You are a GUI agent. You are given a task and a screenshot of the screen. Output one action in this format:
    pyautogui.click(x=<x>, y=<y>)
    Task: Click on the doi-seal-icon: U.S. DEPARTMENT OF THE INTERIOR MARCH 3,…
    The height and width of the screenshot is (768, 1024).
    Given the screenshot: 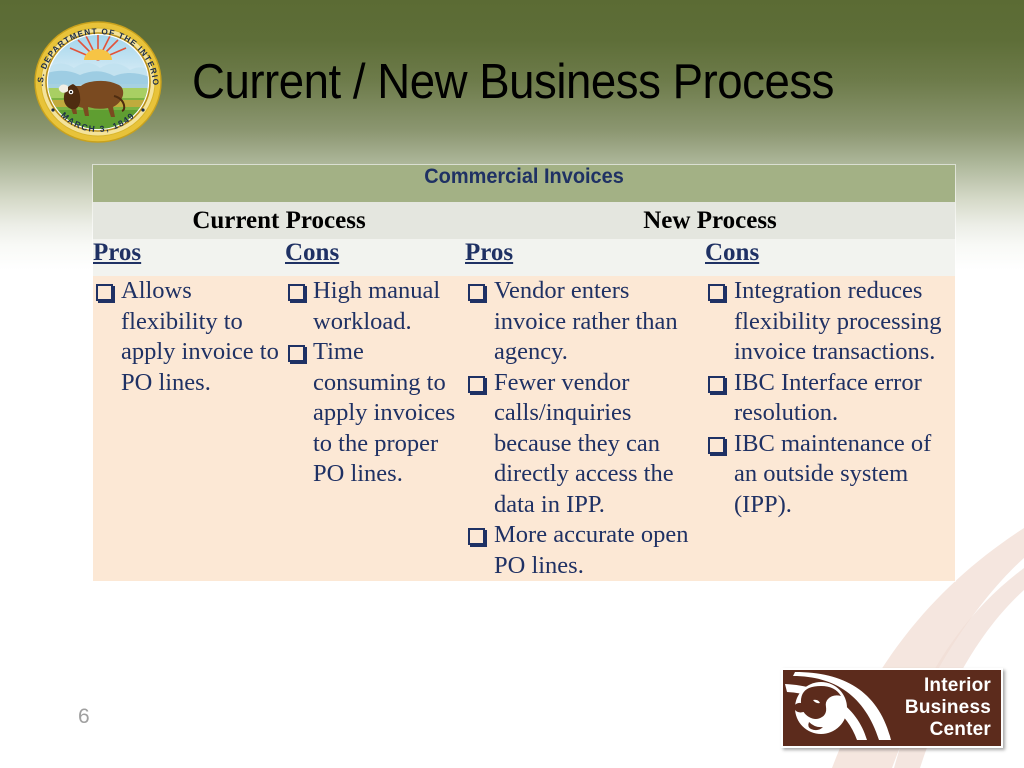 What is the action you would take?
    pyautogui.click(x=96, y=78)
    